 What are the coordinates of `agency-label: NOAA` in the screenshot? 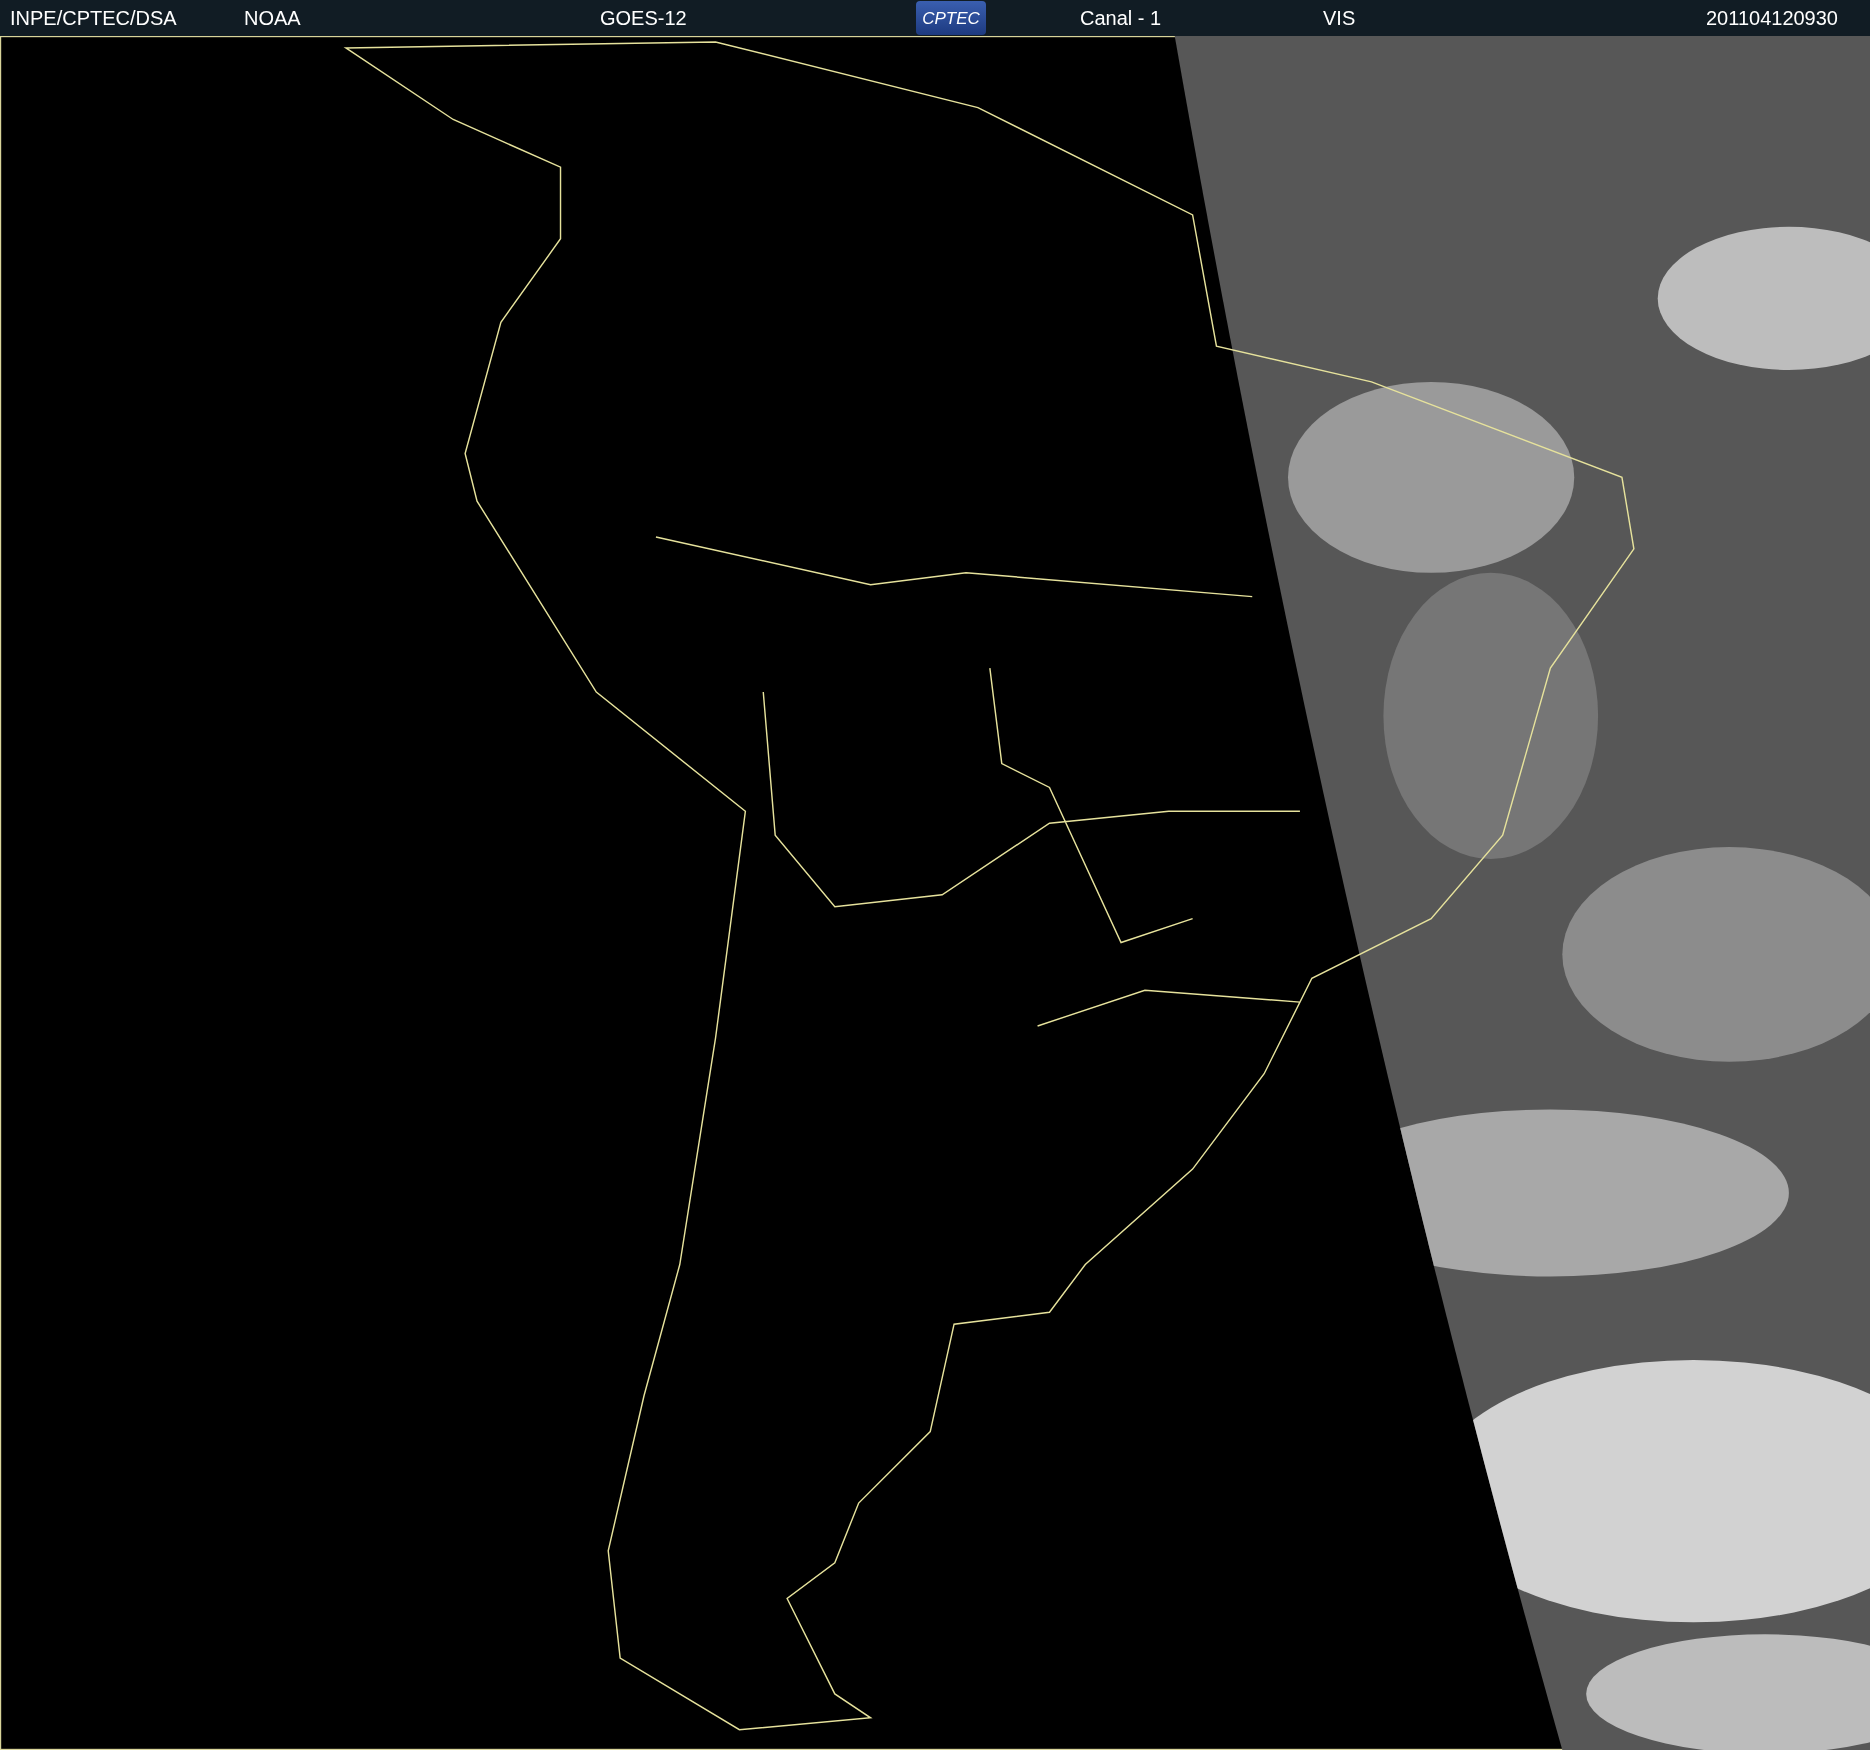 It's located at (273, 18).